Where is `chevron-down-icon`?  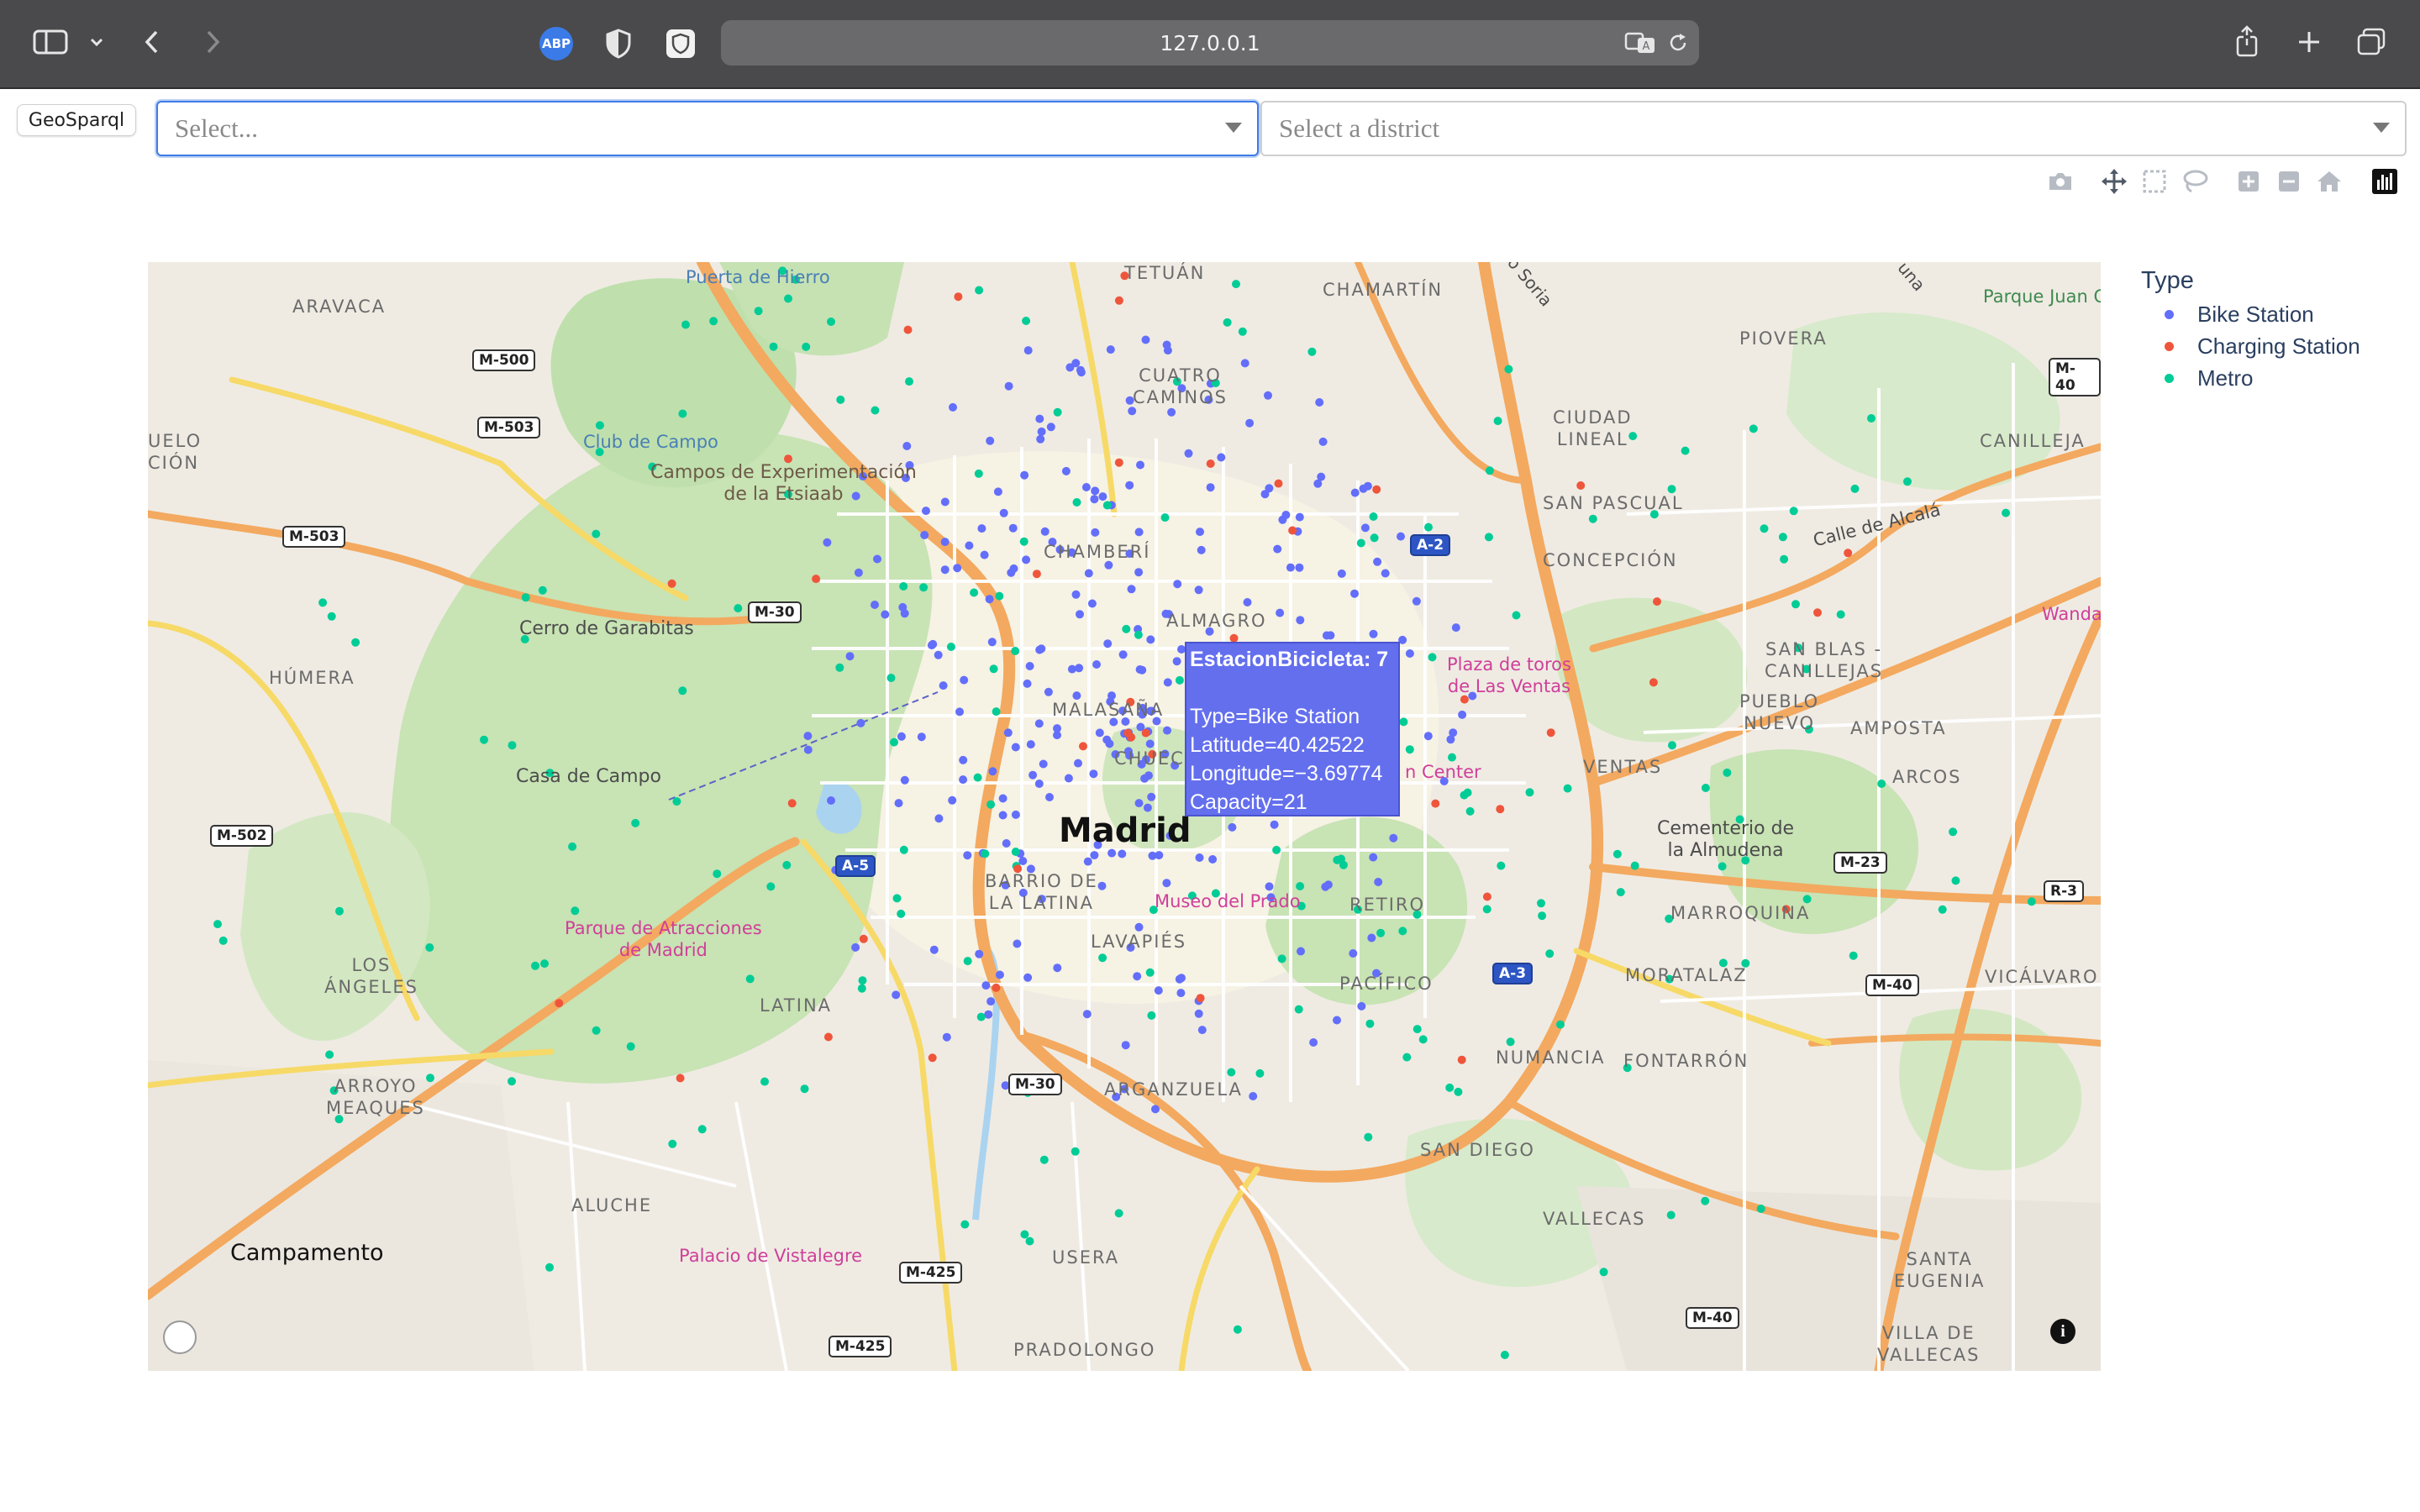 chevron-down-icon is located at coordinates (1233, 128).